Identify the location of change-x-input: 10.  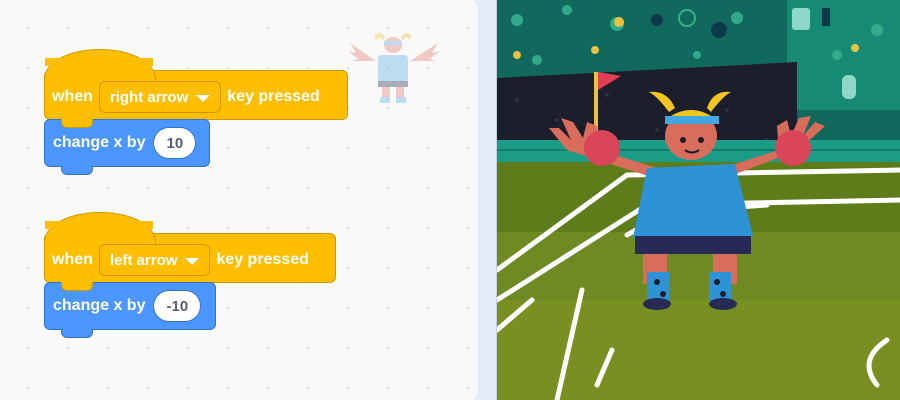
(175, 143).